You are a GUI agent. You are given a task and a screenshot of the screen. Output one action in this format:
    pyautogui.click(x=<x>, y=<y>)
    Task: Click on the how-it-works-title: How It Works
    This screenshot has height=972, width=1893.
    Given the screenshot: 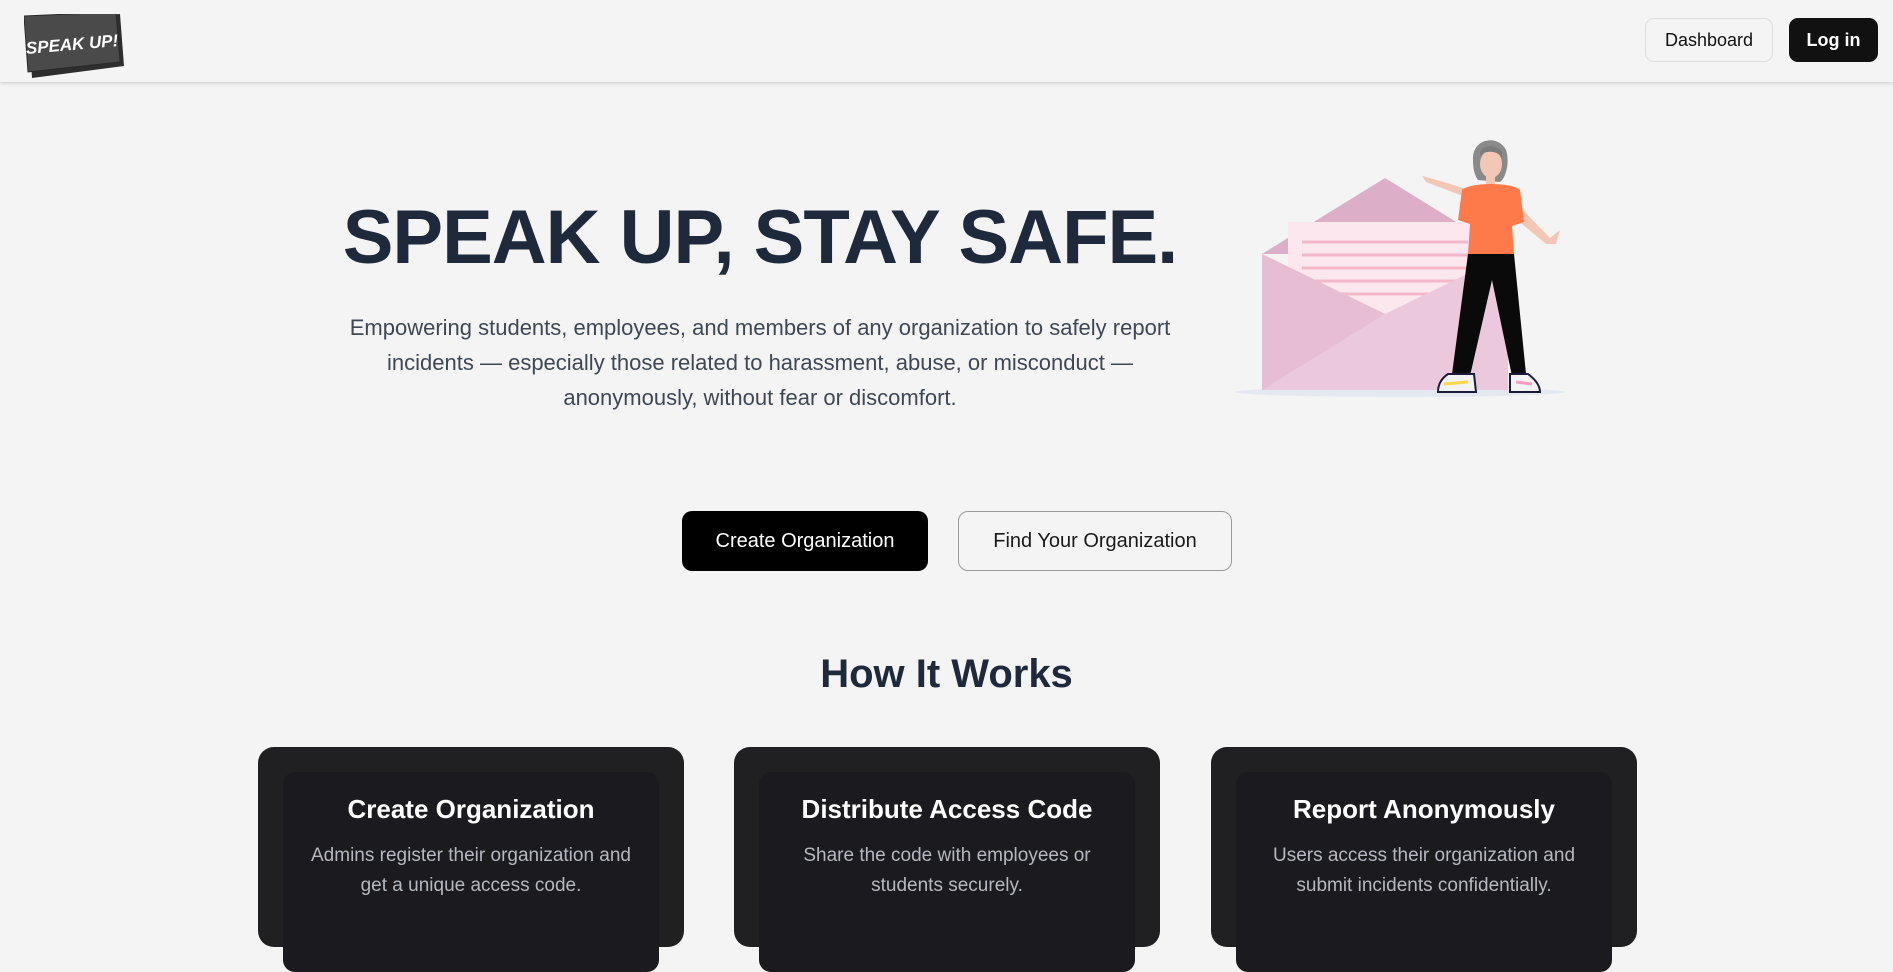 What is the action you would take?
    pyautogui.click(x=946, y=674)
    